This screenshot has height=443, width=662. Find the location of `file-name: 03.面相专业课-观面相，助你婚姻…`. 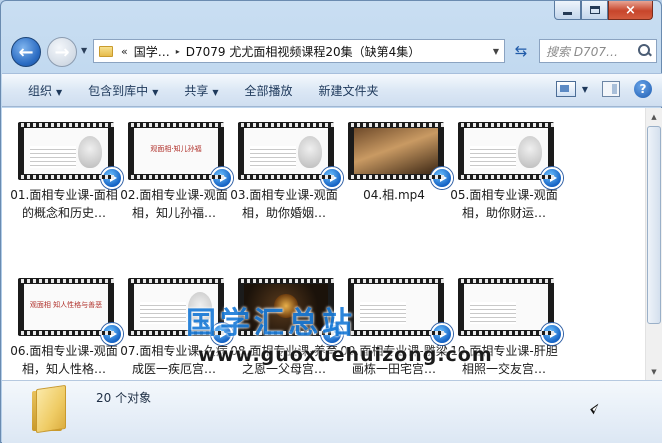

file-name: 03.面相专业课-观面相，助你婚姻… is located at coordinates (284, 204).